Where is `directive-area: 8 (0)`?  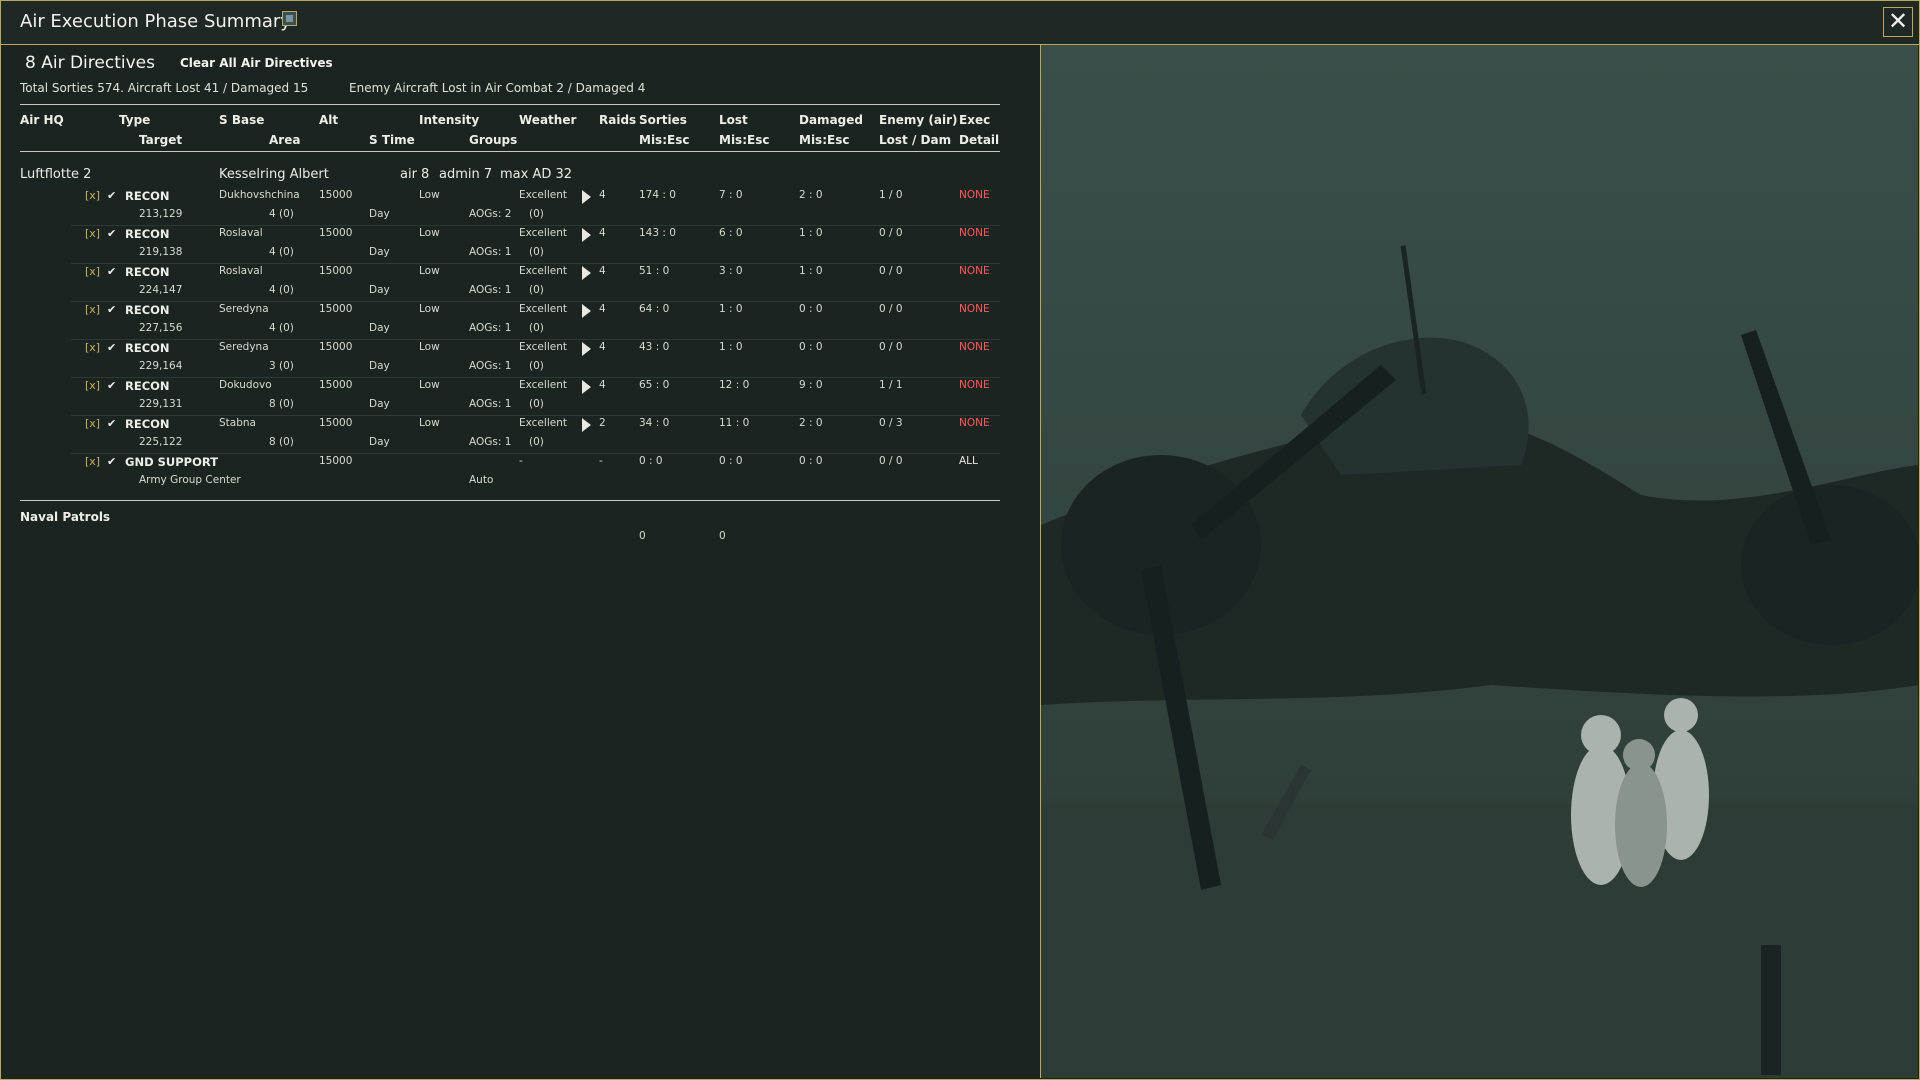
directive-area: 8 (0) is located at coordinates (281, 442).